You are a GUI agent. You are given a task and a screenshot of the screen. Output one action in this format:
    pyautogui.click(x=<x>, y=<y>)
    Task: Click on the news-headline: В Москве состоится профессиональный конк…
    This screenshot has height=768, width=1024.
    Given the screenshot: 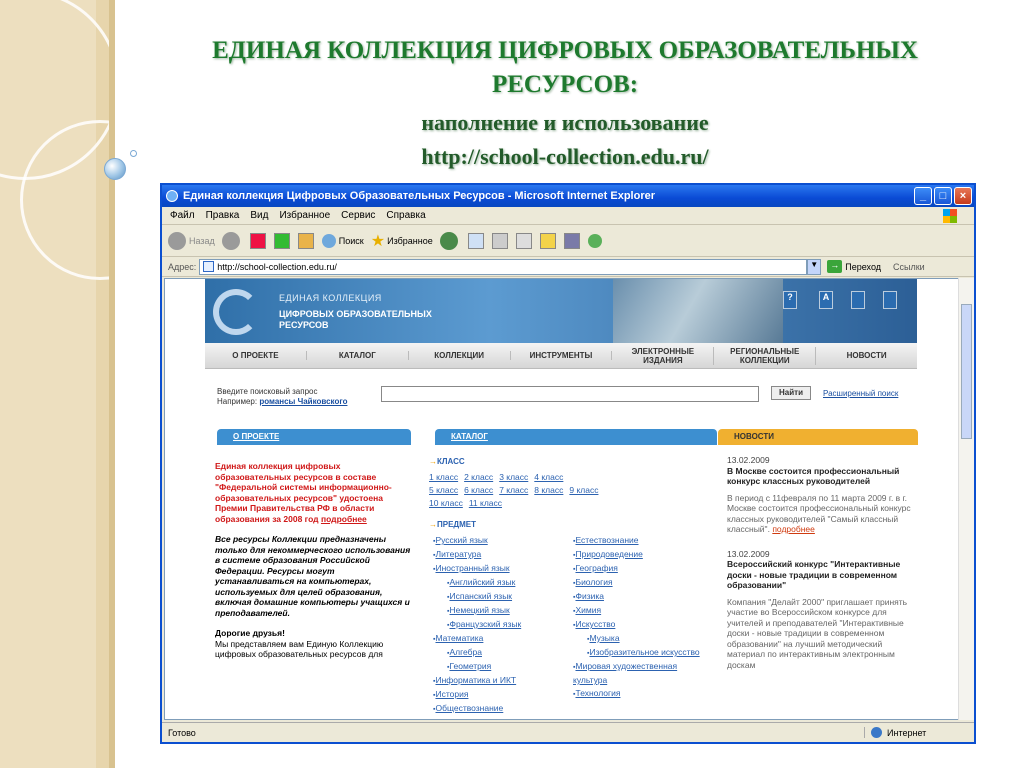 What is the action you would take?
    pyautogui.click(x=821, y=476)
    